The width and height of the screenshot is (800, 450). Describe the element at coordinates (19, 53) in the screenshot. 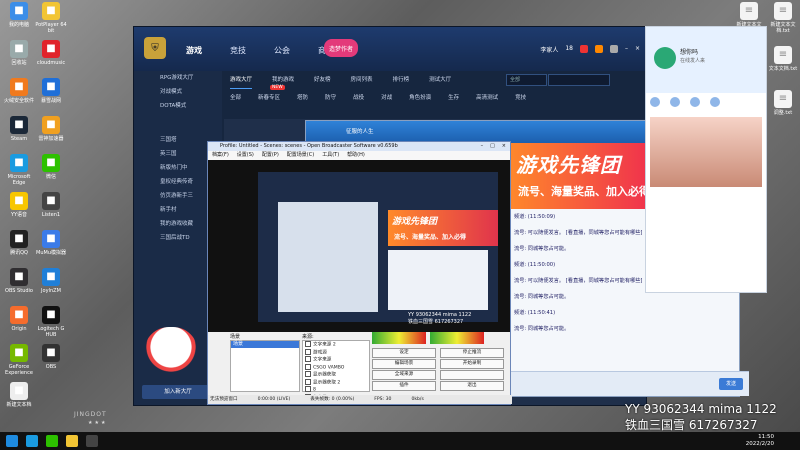

I see `desktop-icon: ■ 回收站` at that location.